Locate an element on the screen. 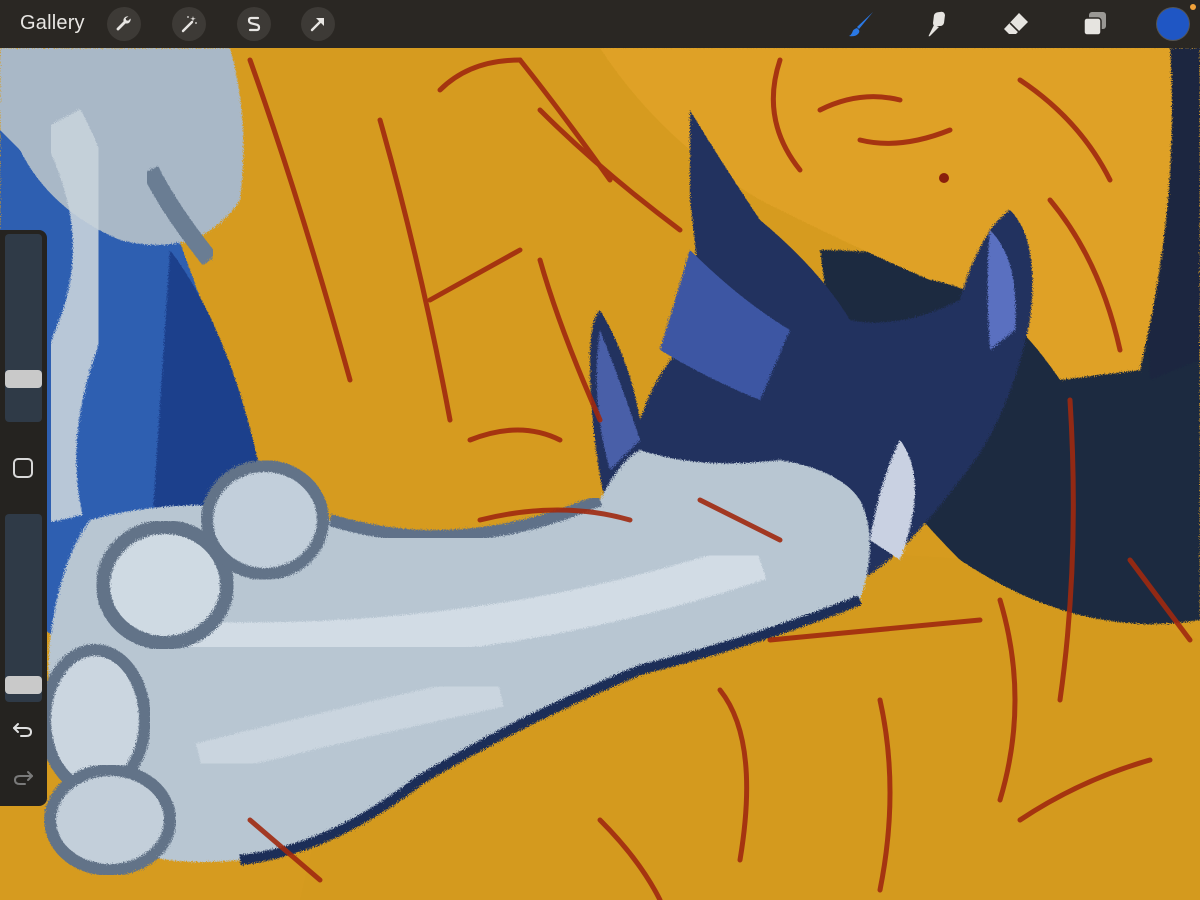  eraser-tool-button is located at coordinates (1016, 24).